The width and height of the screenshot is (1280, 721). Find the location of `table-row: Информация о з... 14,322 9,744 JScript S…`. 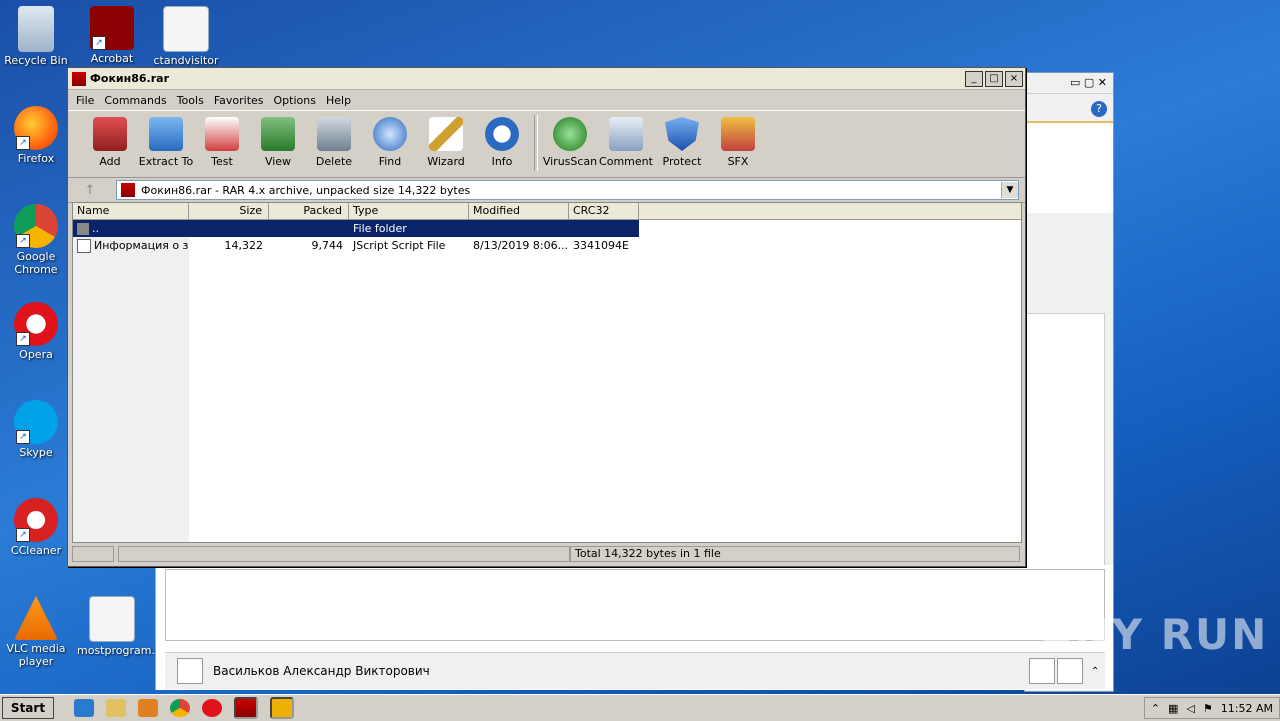

table-row: Информация о з... 14,322 9,744 JScript S… is located at coordinates (547, 245).